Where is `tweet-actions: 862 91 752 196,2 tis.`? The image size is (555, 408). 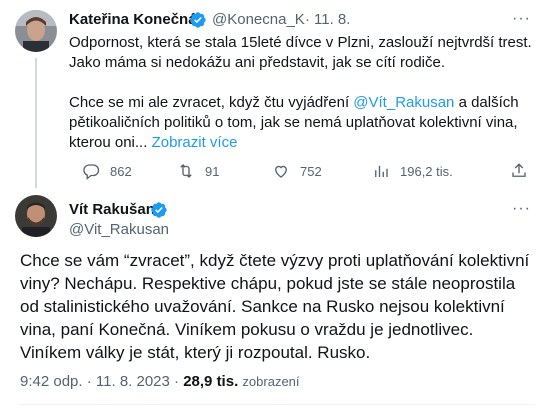
tweet-actions: 862 91 752 196,2 tis. is located at coordinates (312, 172).